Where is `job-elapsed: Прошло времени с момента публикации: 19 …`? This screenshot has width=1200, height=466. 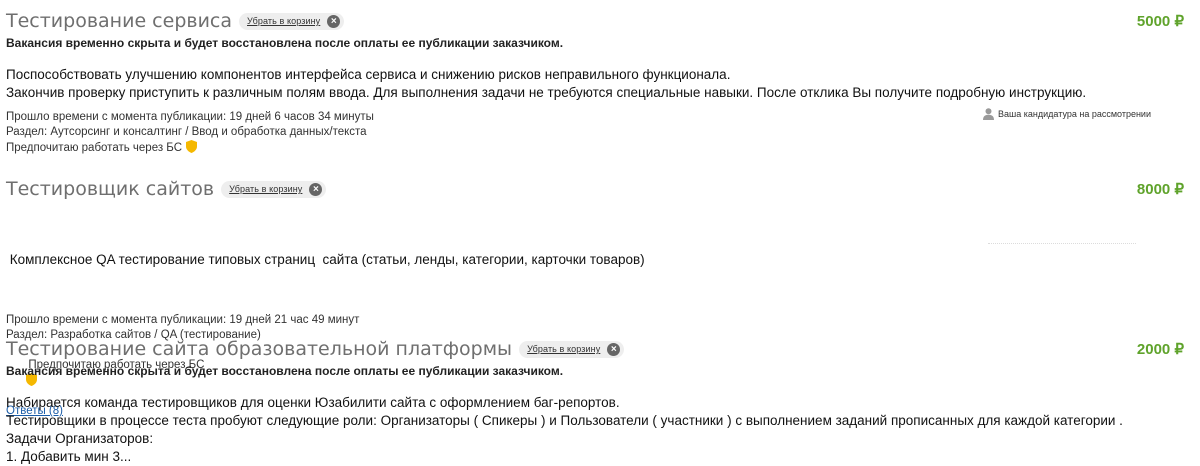 job-elapsed: Прошло времени с момента публикации: 19 … is located at coordinates (183, 320).